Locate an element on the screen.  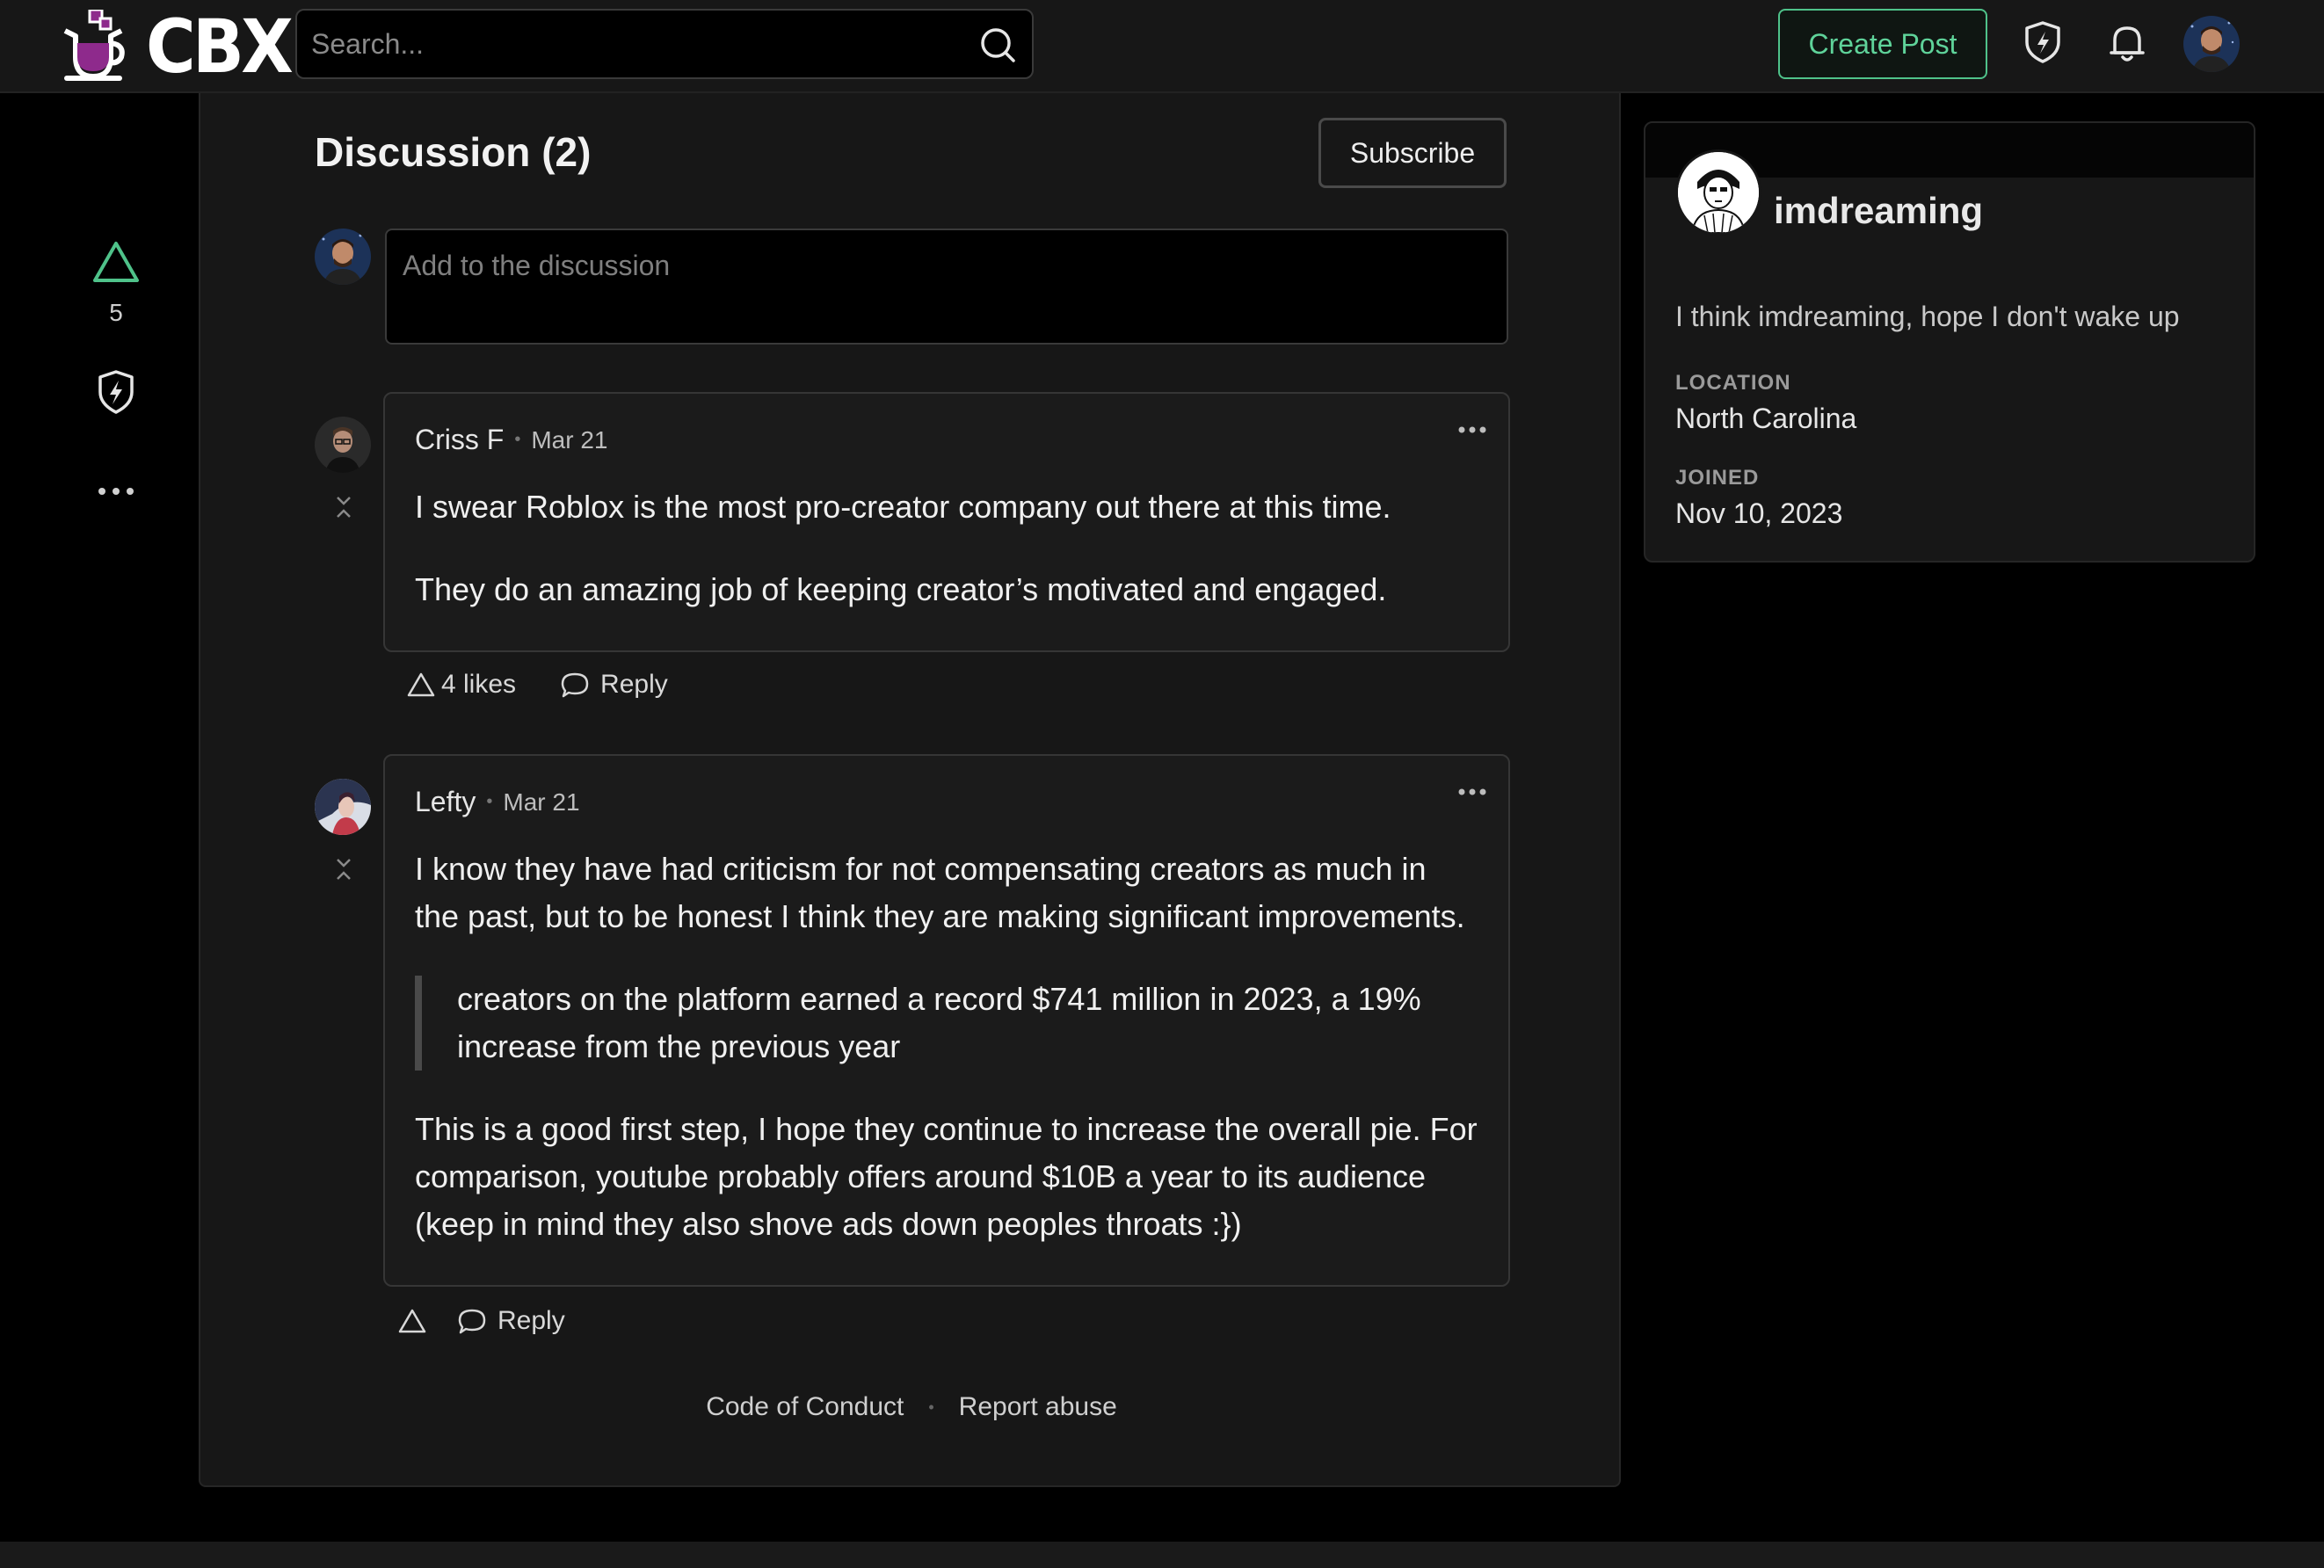
site-logo: CBX is located at coordinates (179, 46).